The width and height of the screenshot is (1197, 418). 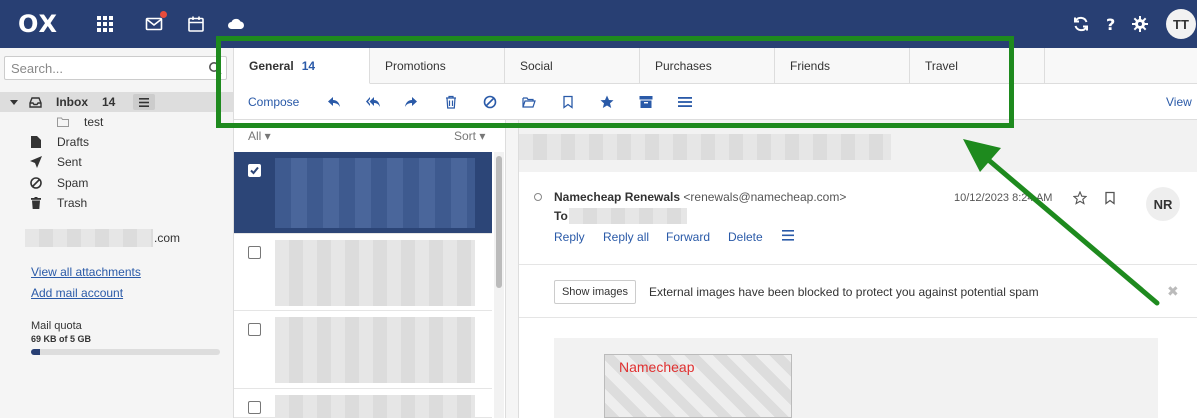 I want to click on folder-menu-button, so click(x=144, y=102).